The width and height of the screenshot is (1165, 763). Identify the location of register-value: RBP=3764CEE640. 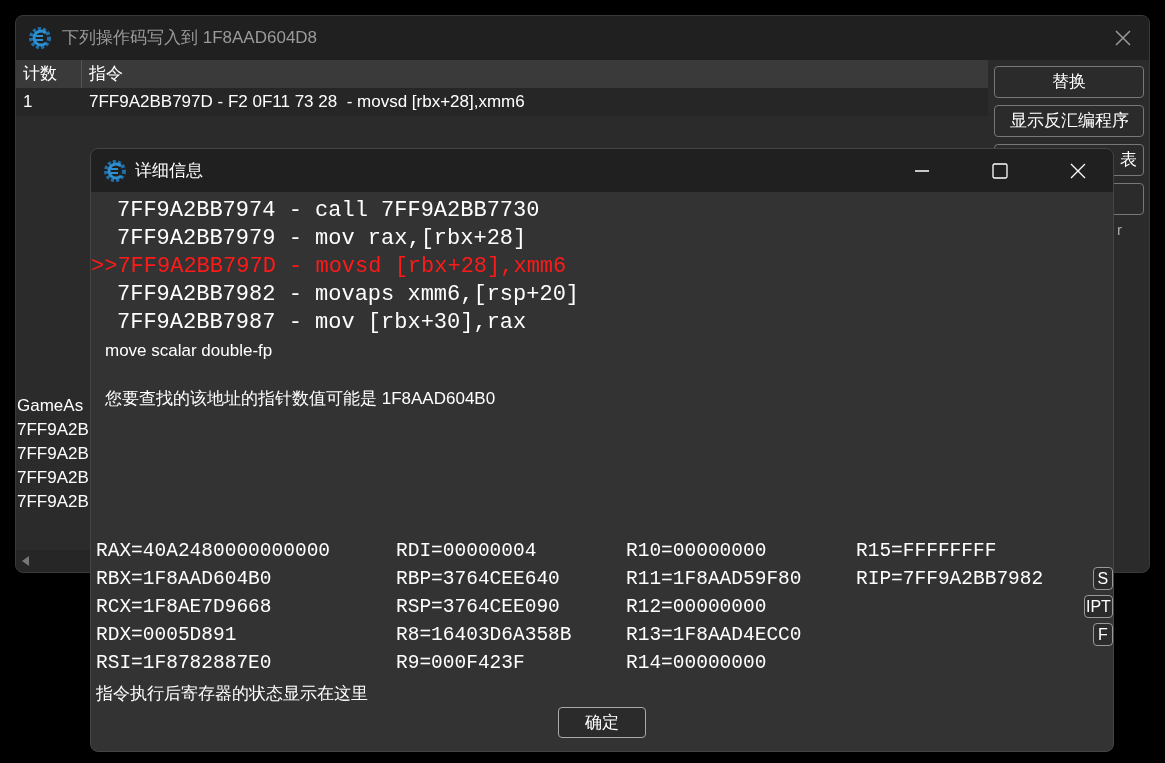
(478, 579).